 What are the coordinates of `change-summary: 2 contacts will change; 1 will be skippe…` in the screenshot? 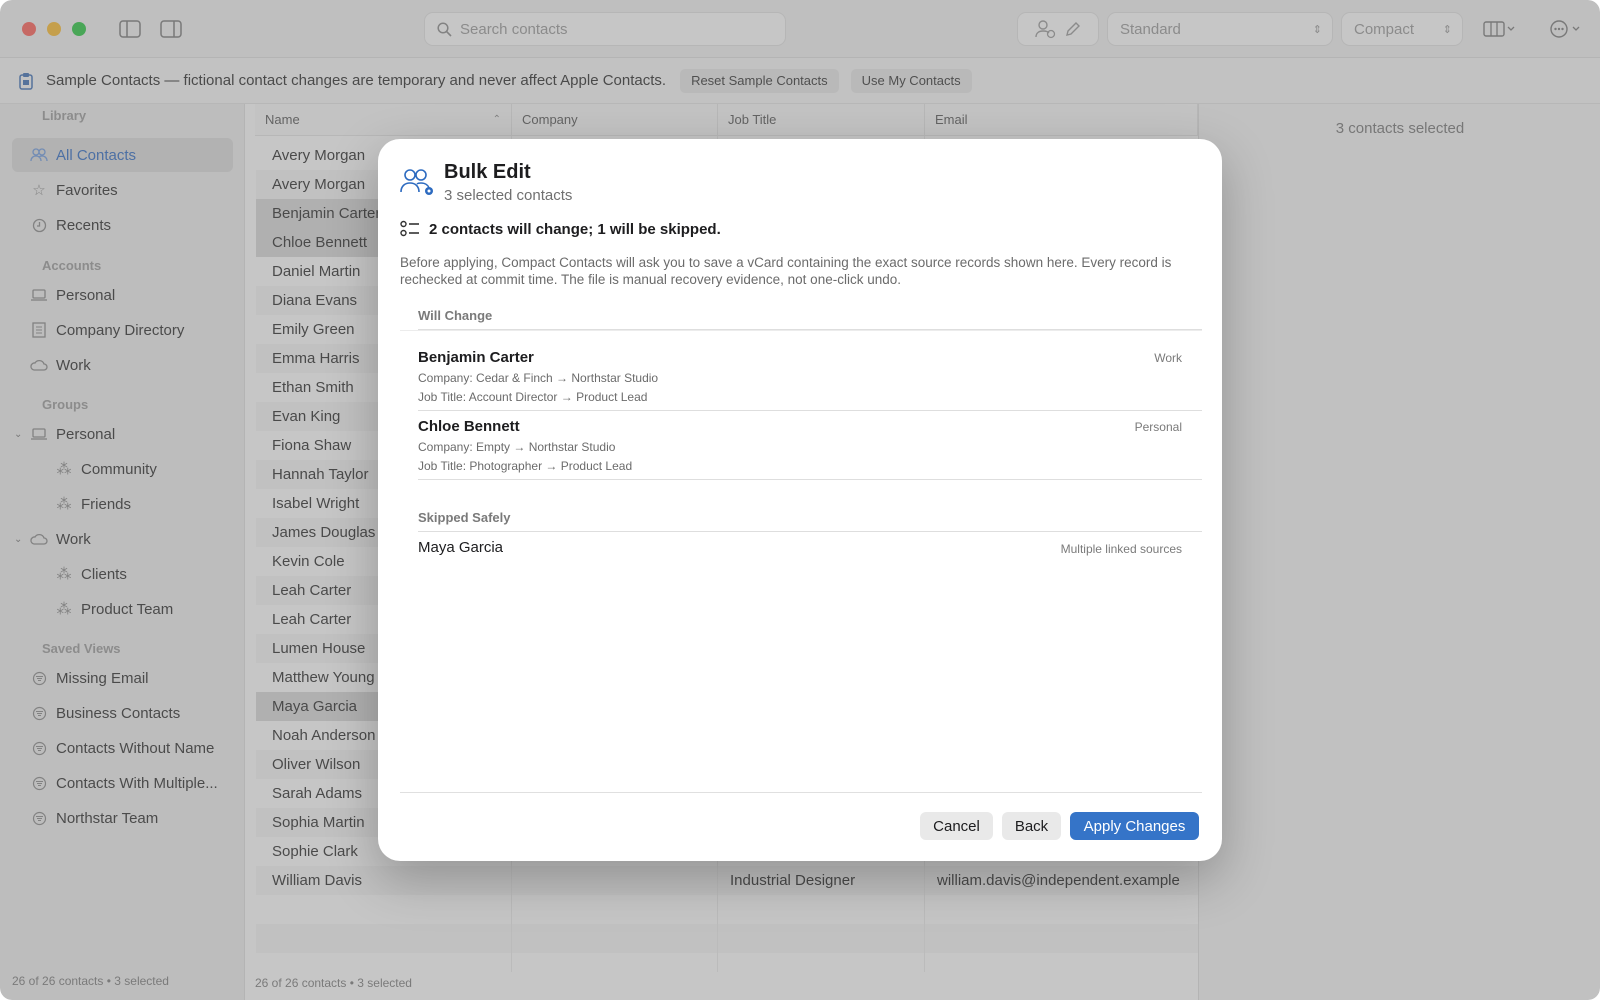 It's located at (560, 229).